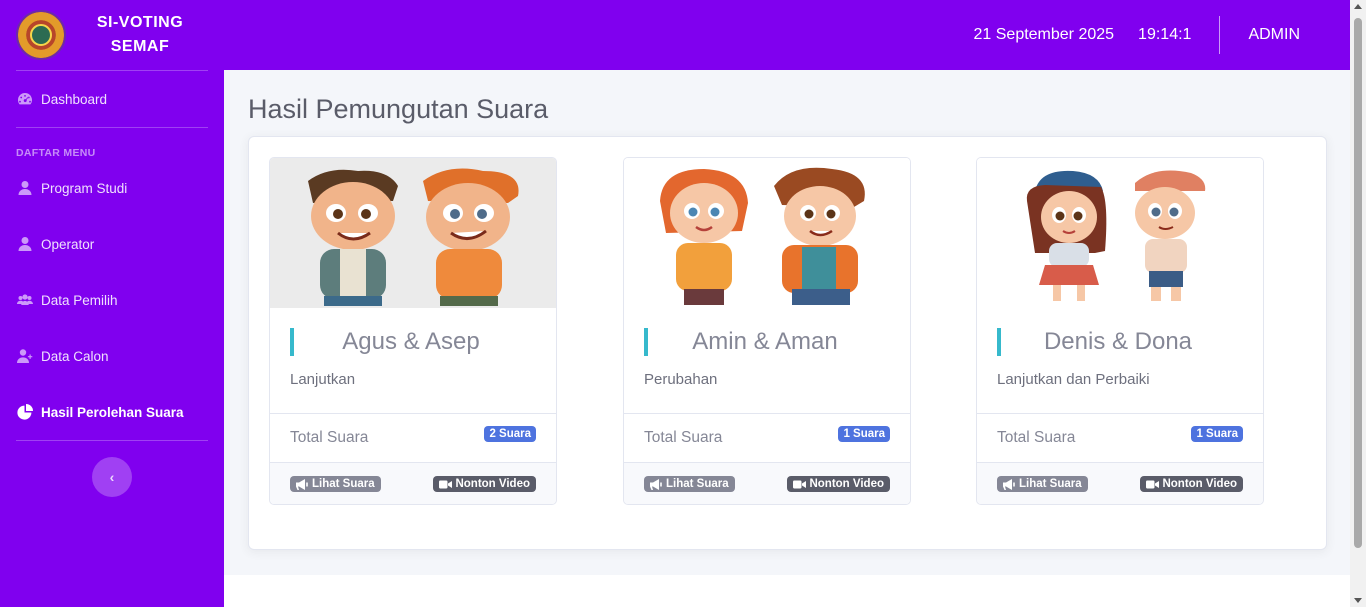  What do you see at coordinates (112, 440) in the screenshot?
I see `sidebar-divider` at bounding box center [112, 440].